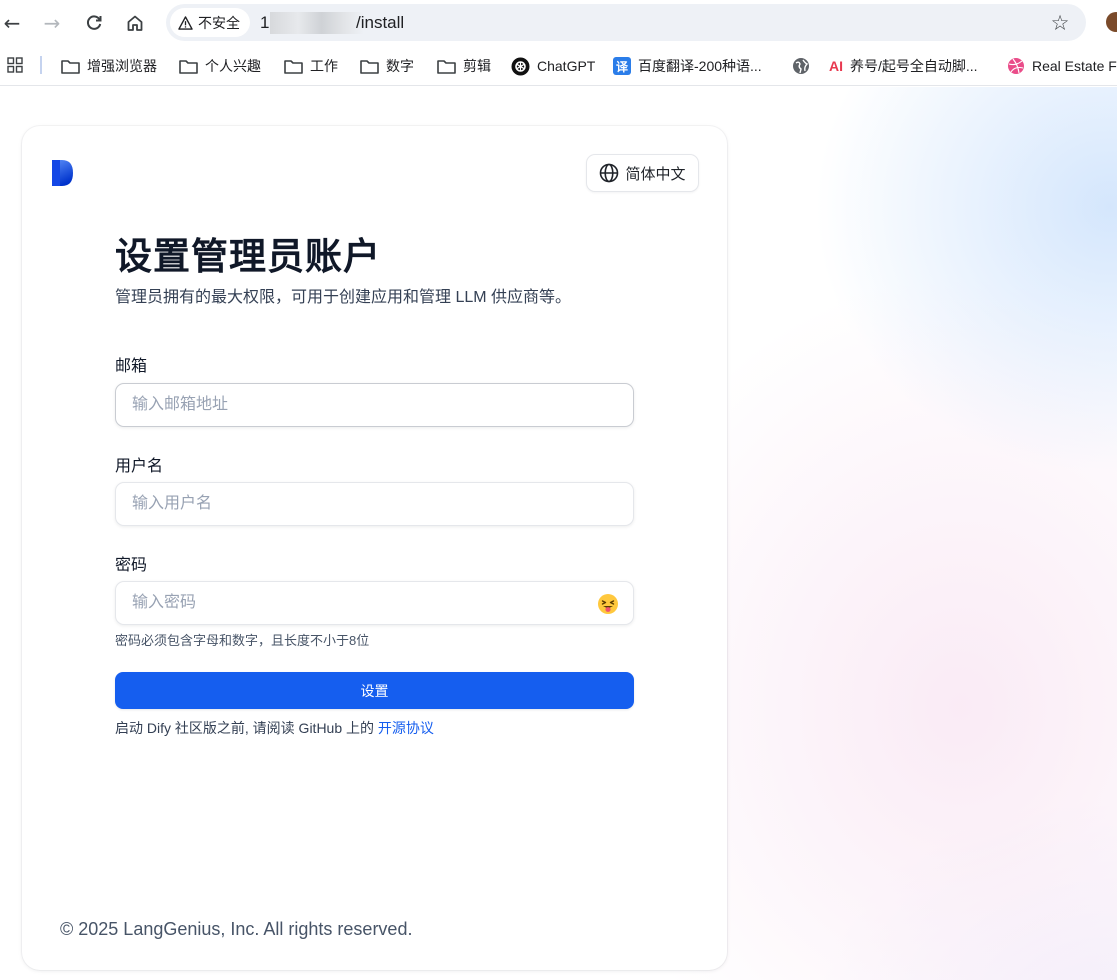  What do you see at coordinates (131, 565) in the screenshot?
I see `password-label: 密码` at bounding box center [131, 565].